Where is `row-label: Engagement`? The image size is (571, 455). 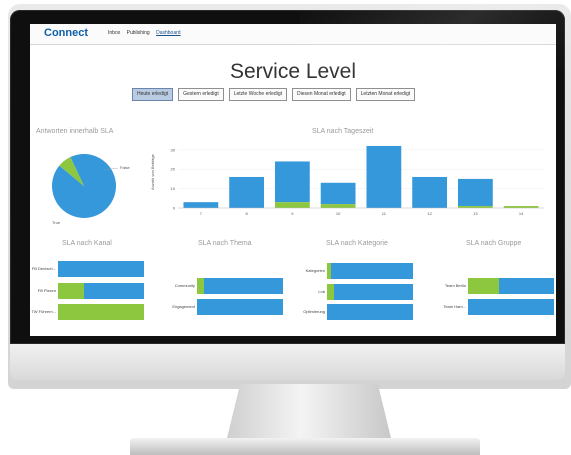
row-label: Engagement is located at coordinates (183, 306).